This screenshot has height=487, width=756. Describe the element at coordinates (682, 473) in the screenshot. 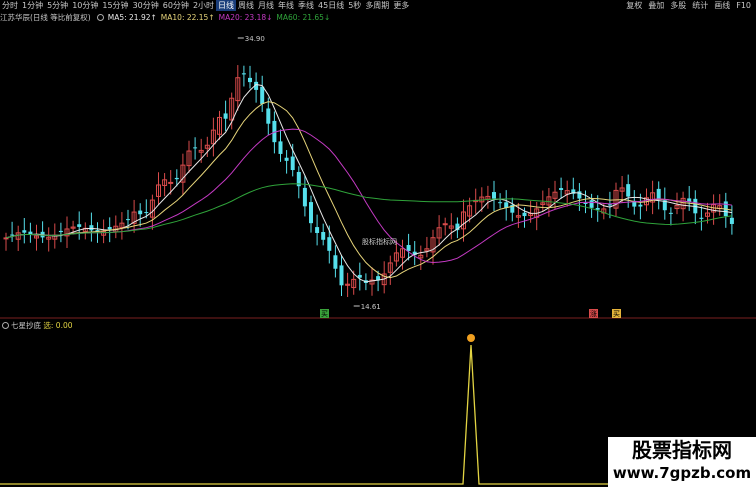

I see `watermark-url: www.7gpzb.com` at that location.